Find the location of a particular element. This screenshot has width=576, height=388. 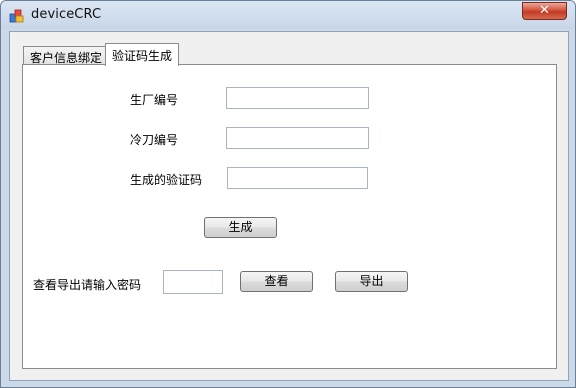

window-title: deviceCRC is located at coordinates (66, 14).